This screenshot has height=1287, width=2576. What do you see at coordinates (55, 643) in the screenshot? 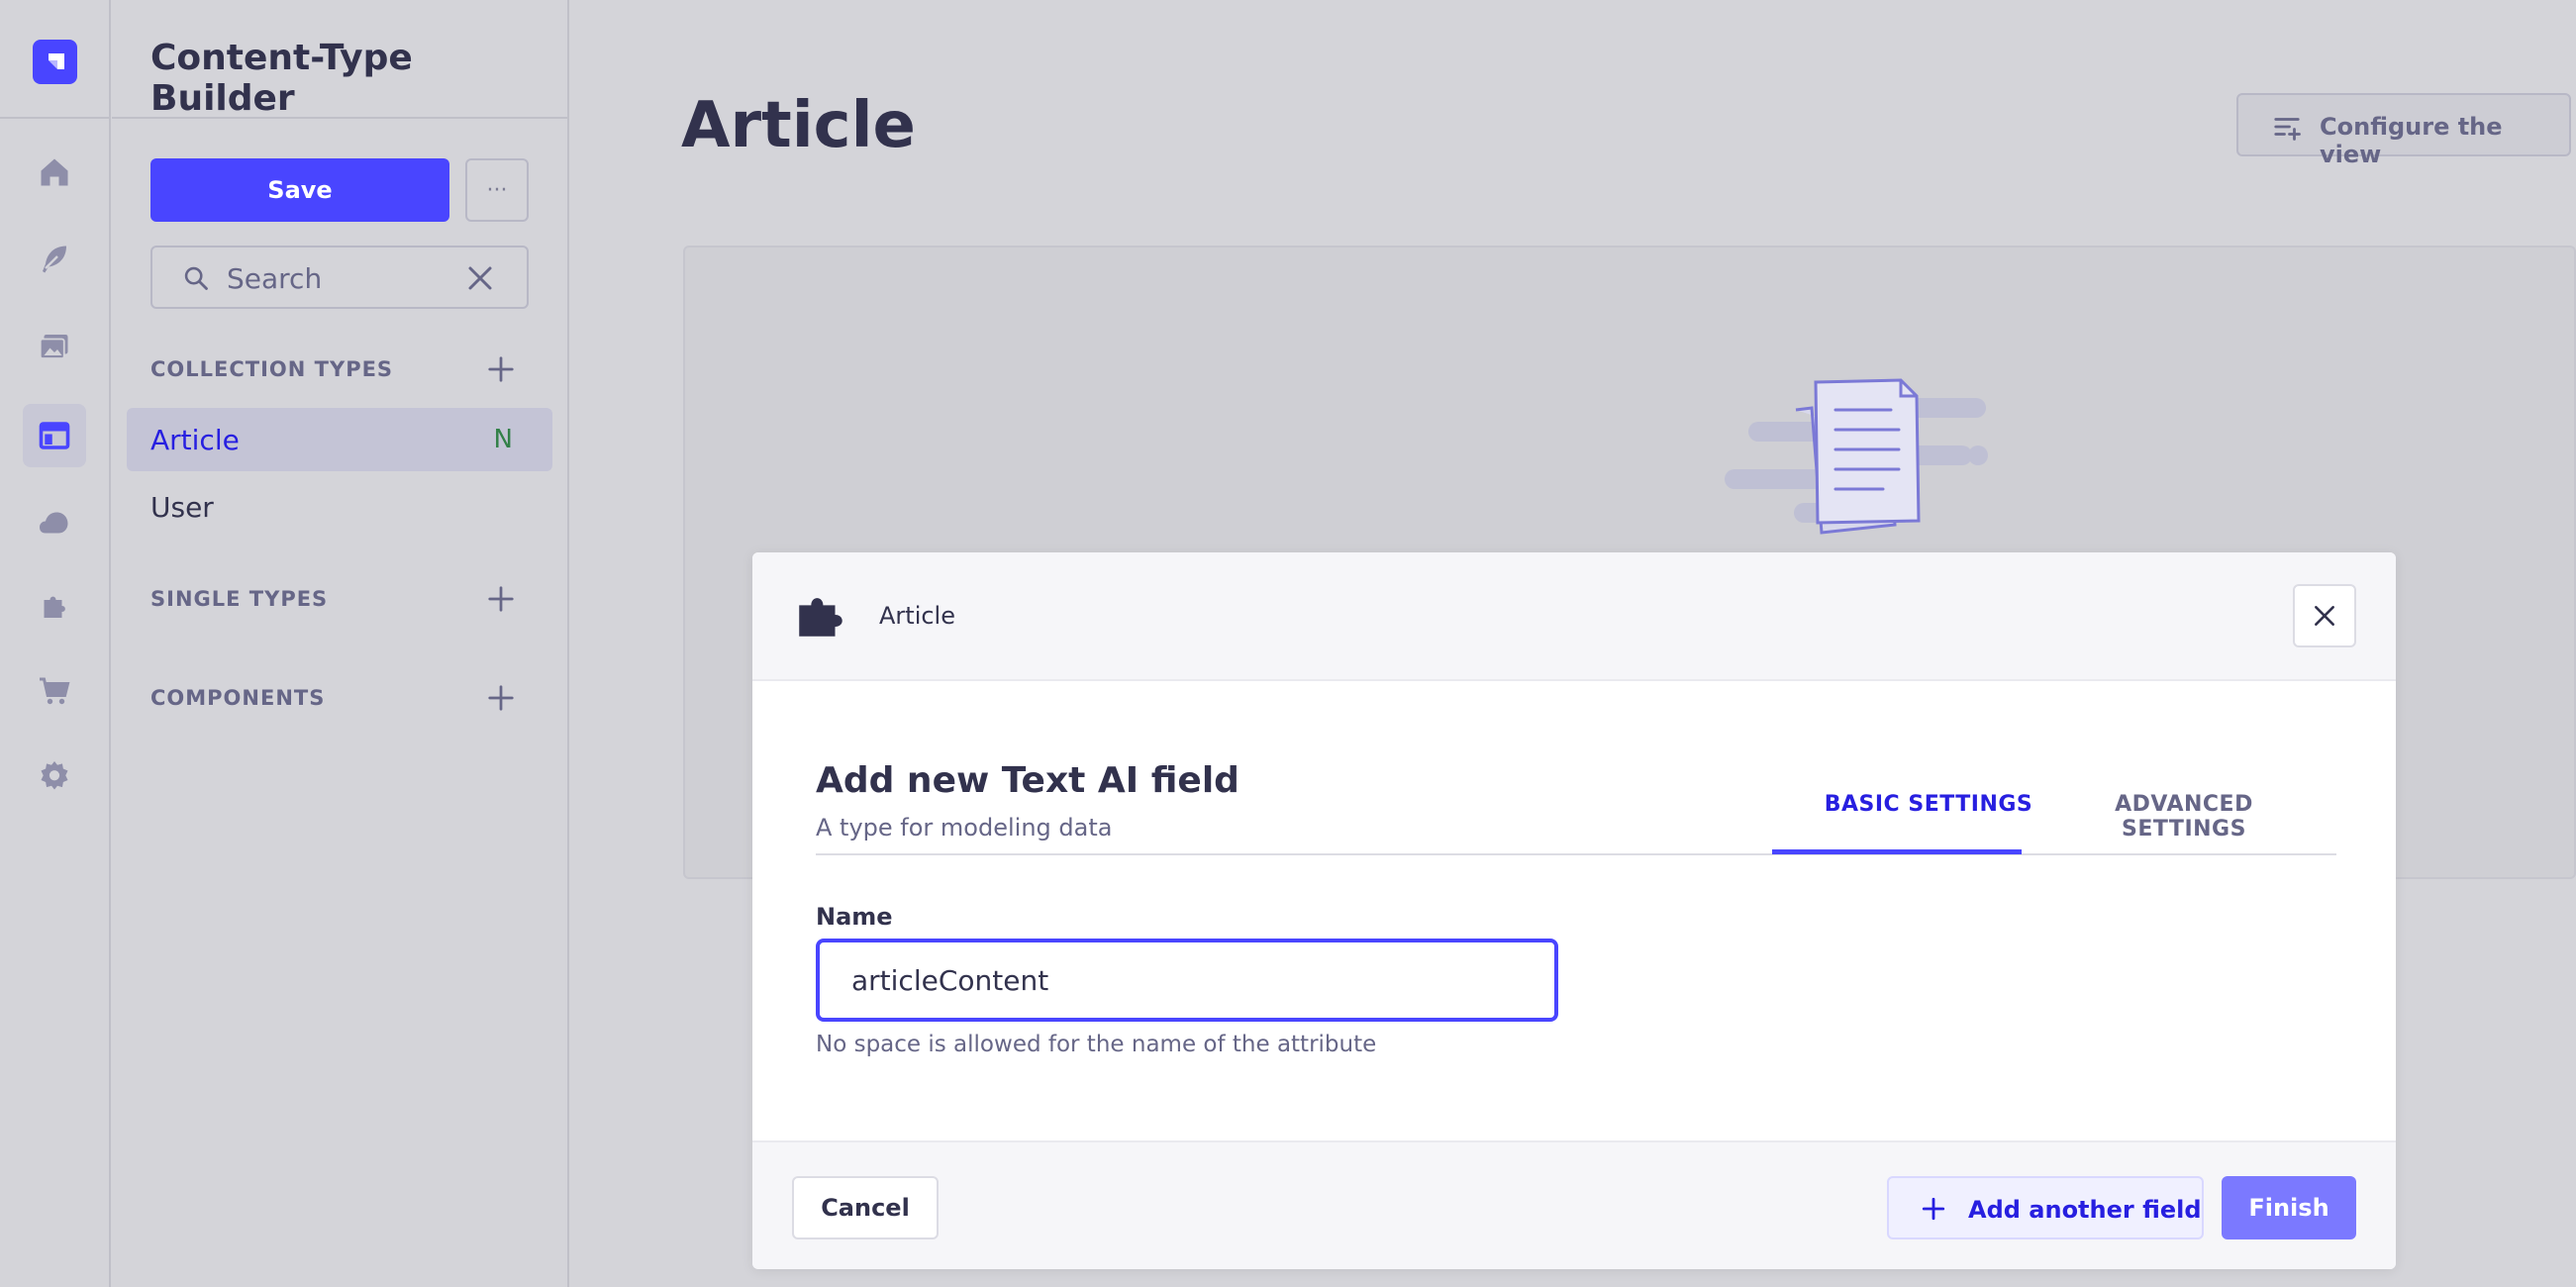
I see `main-nav-rail` at bounding box center [55, 643].